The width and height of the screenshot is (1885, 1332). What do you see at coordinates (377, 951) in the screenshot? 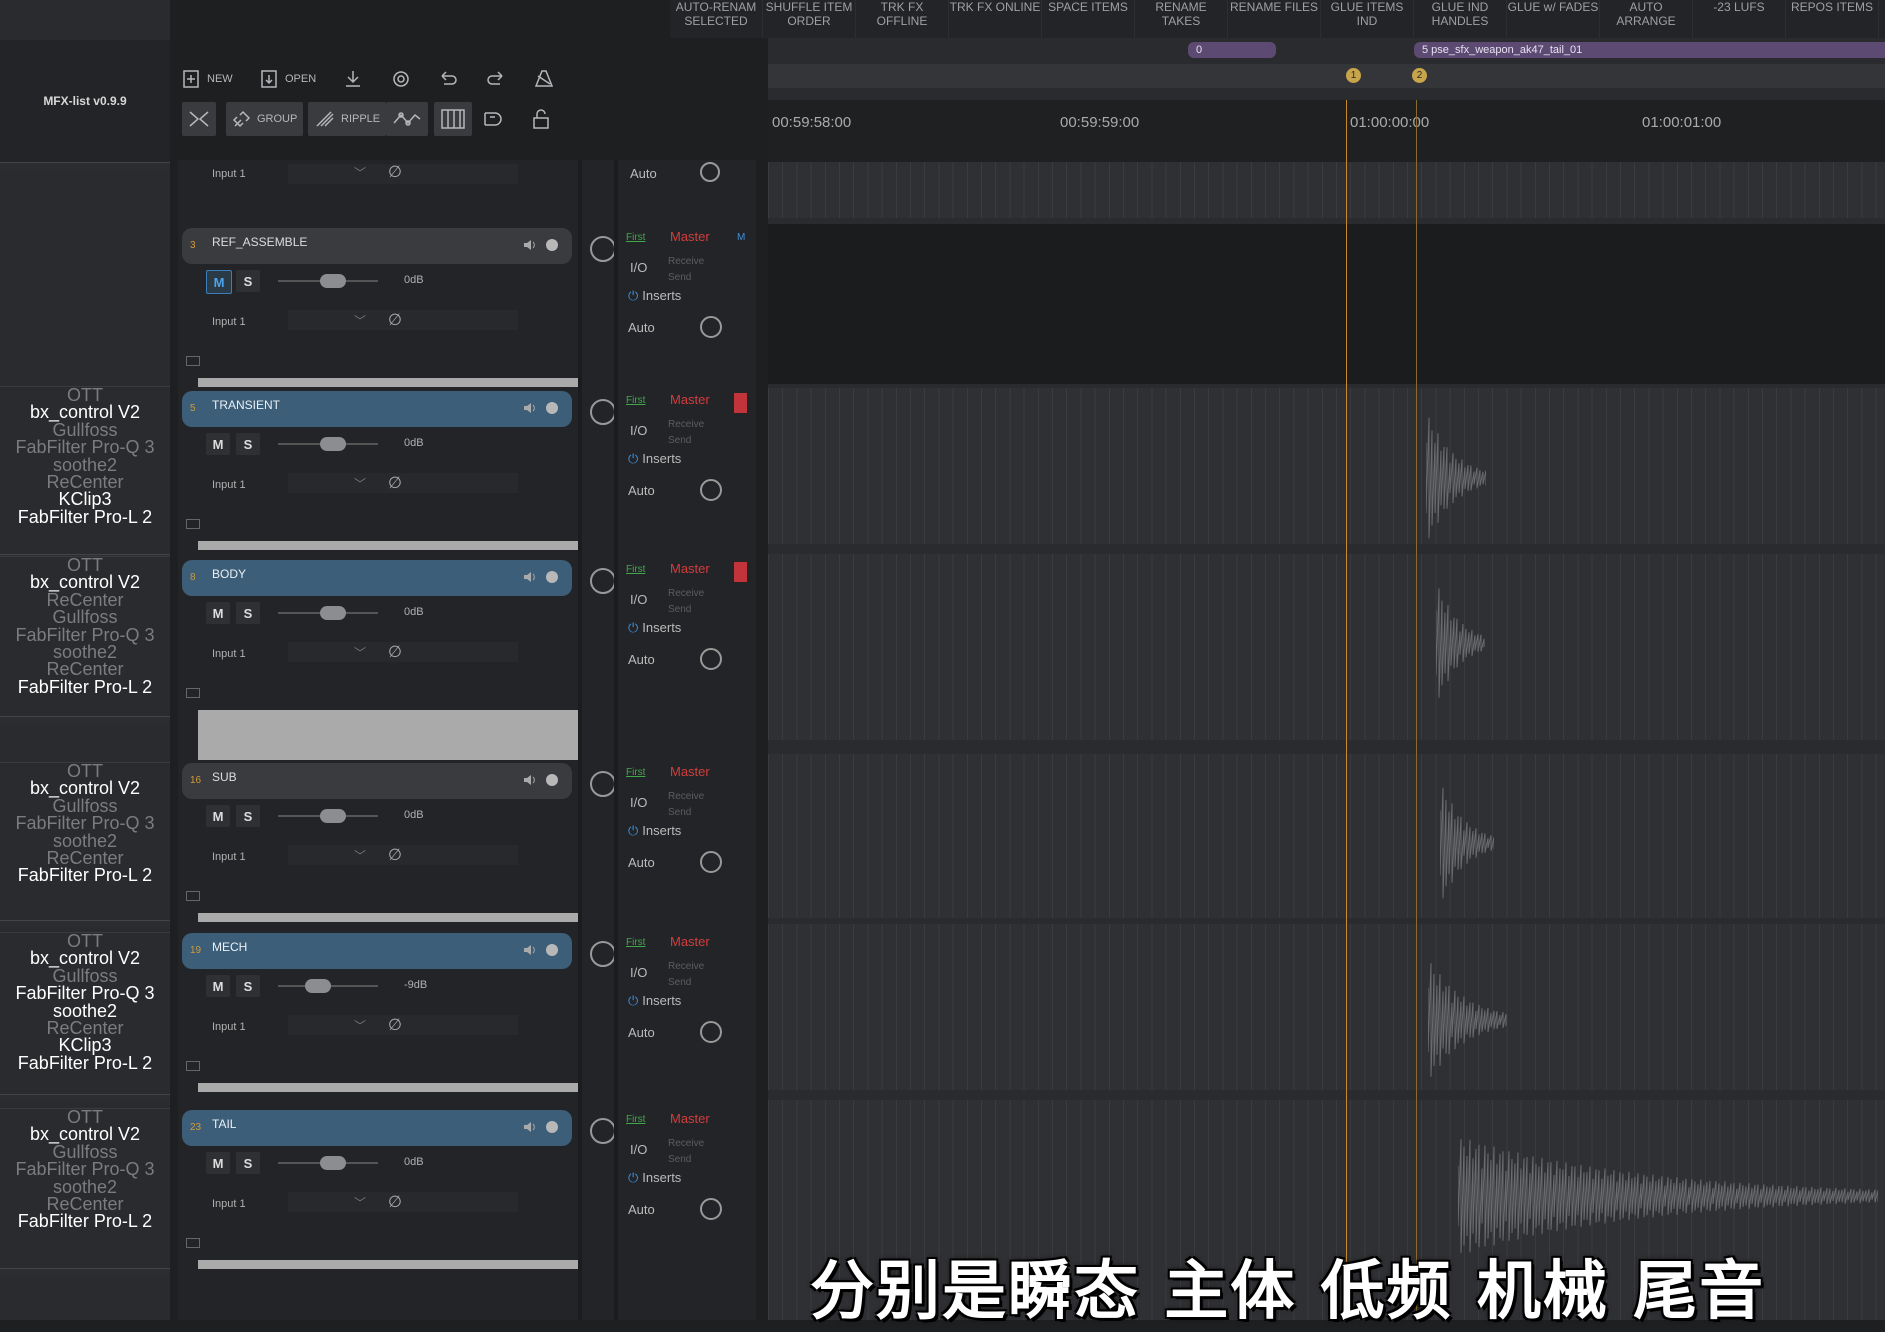
I see `track-header: 19 MECH` at bounding box center [377, 951].